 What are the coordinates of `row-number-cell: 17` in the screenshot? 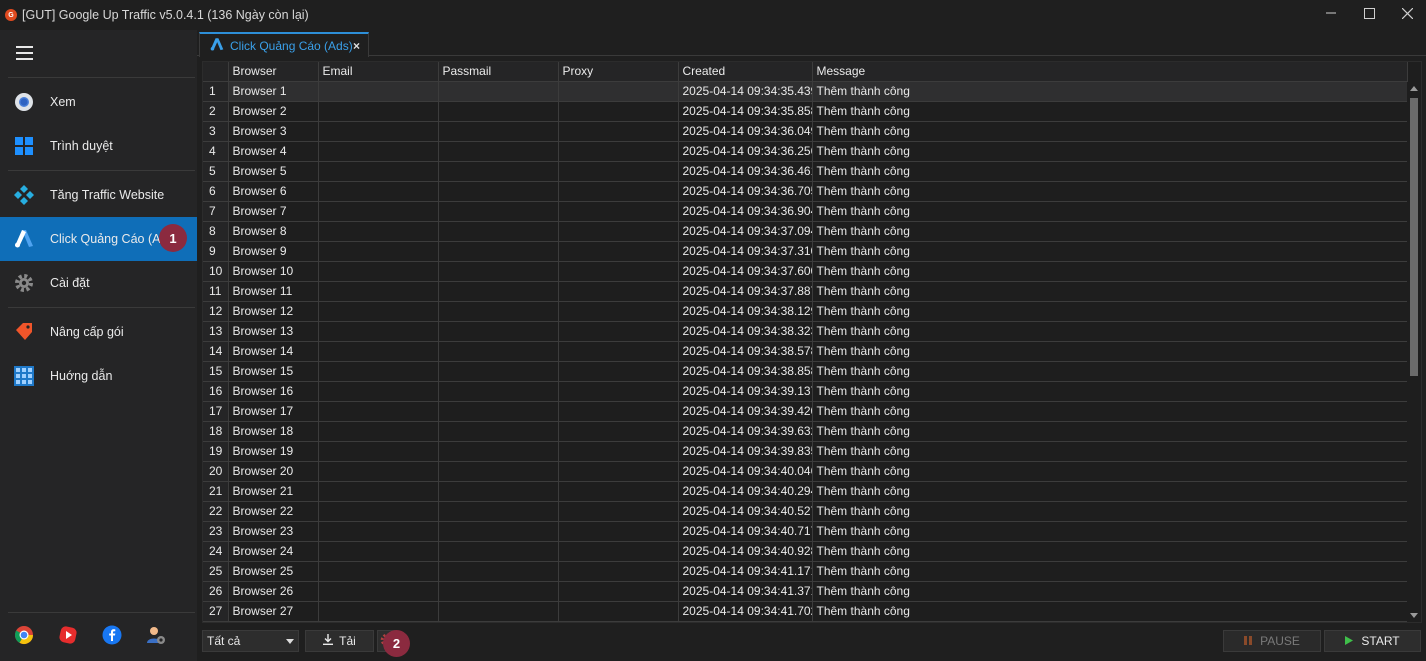 It's located at (216, 411).